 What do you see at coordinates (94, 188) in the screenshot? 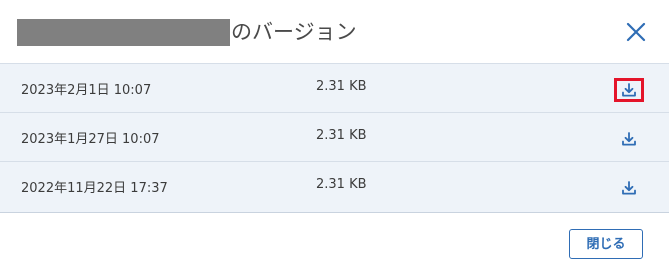
I see `version-date: 2022年11月22日 17:37` at bounding box center [94, 188].